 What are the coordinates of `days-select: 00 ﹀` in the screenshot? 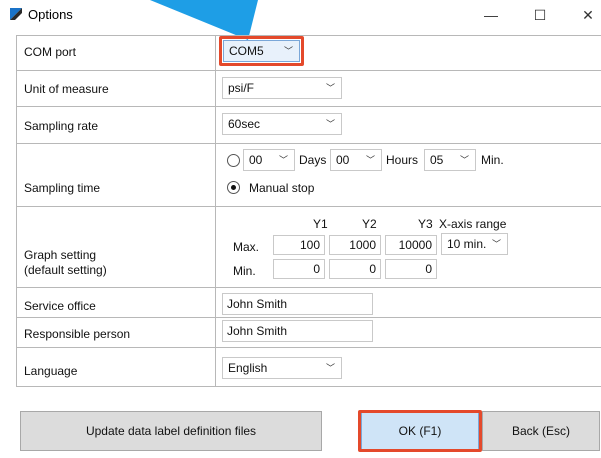 It's located at (269, 160).